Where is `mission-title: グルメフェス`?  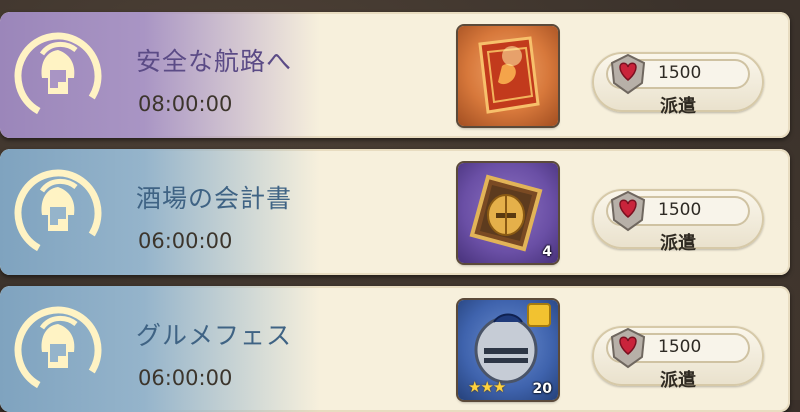
mission-title: グルメフェス is located at coordinates (214, 335).